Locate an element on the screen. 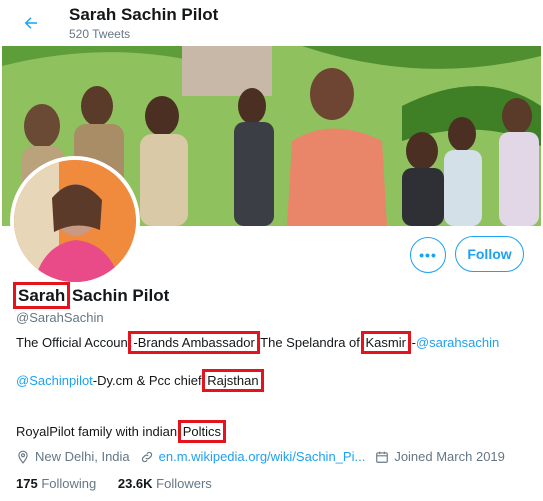 The height and width of the screenshot is (501, 543). joined-item: Joined March 2019 is located at coordinates (440, 456).